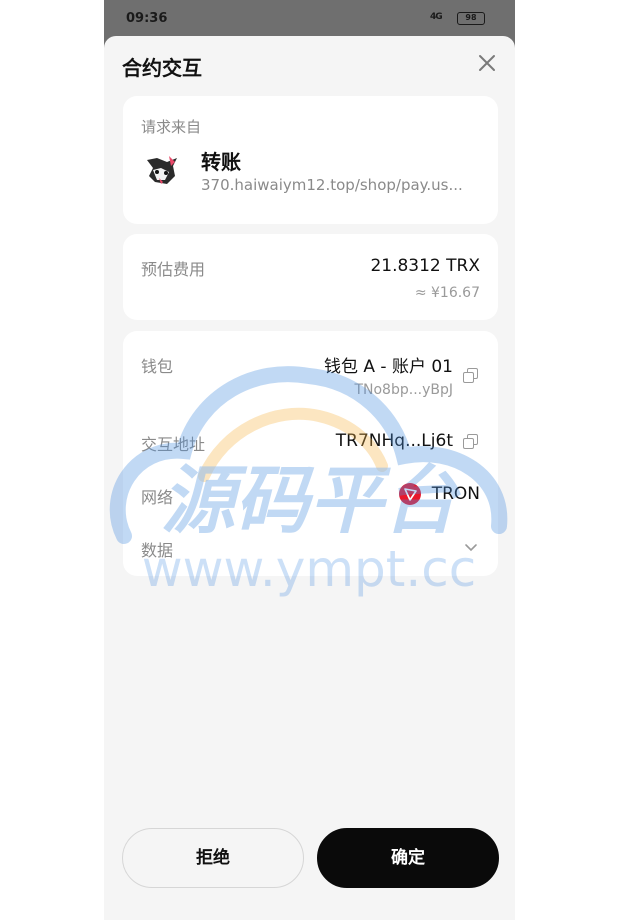  What do you see at coordinates (487, 63) in the screenshot?
I see `close-icon` at bounding box center [487, 63].